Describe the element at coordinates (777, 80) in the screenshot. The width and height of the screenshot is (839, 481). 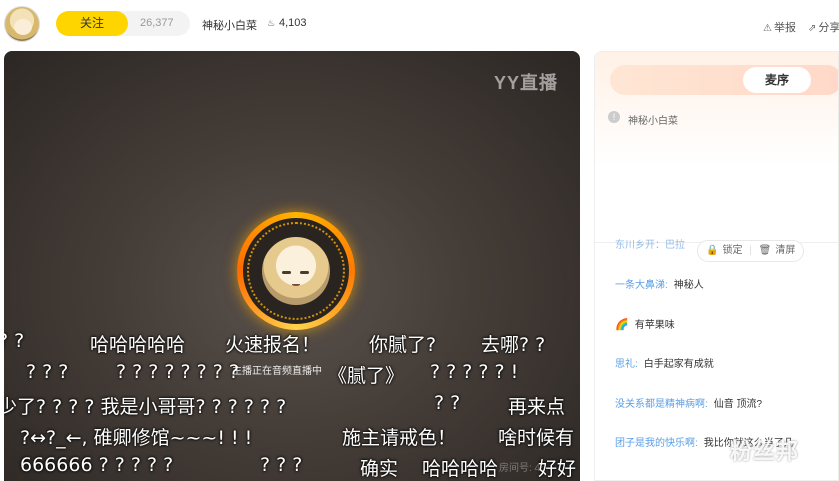
I see `tab-mic-queue: 麦序` at that location.